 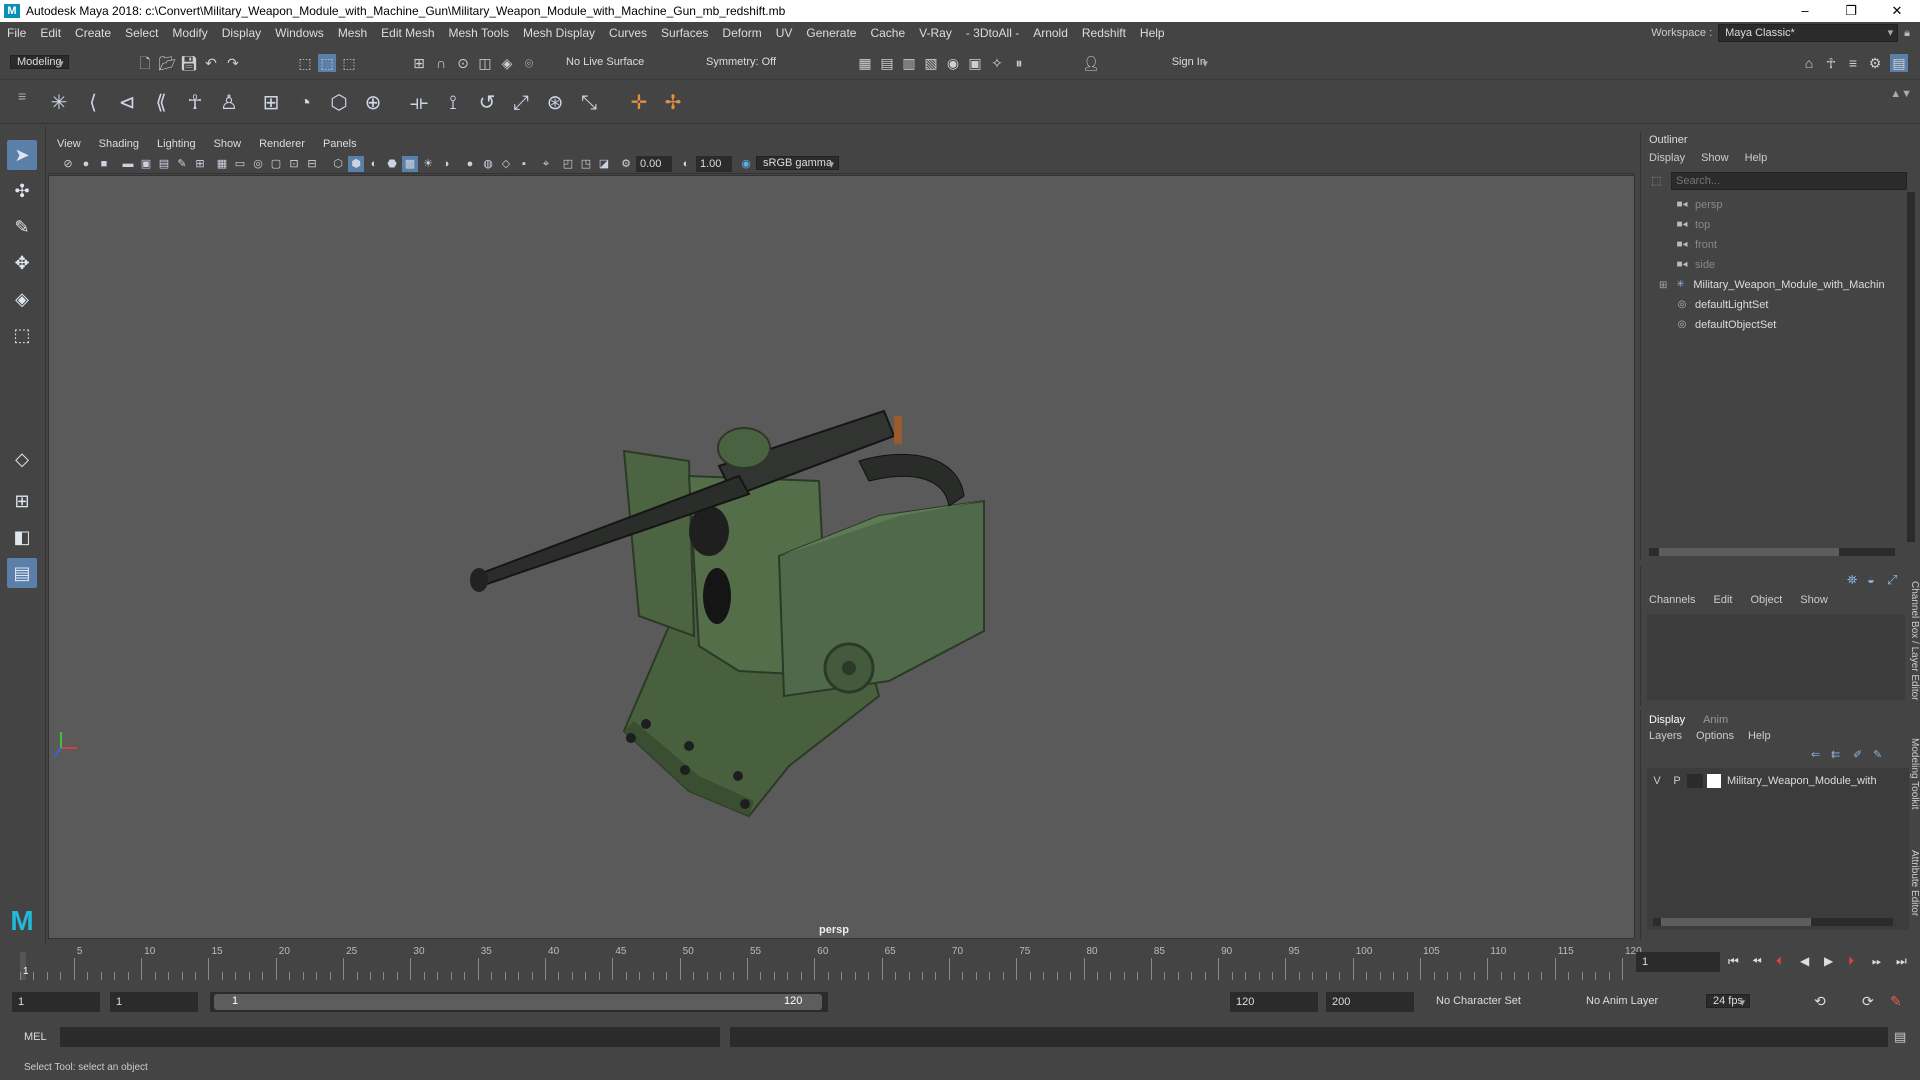 What do you see at coordinates (1851, 961) in the screenshot?
I see `step-forward-frame-icon: ⏵︎` at bounding box center [1851, 961].